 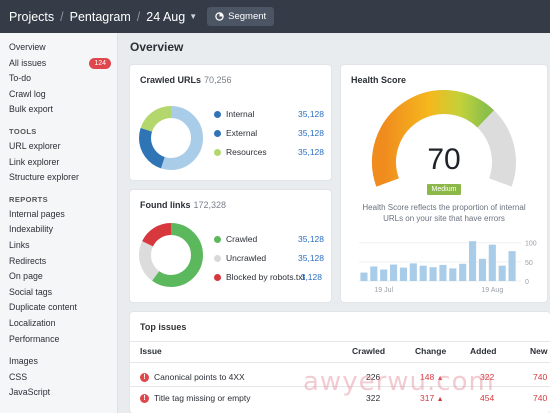 I want to click on sidebar-item-label: Bulk export, so click(x=31, y=109).